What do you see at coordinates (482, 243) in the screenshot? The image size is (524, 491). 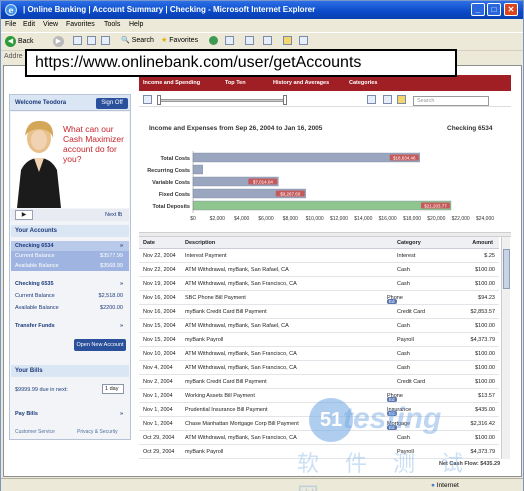 I see `col-amount: Amount` at bounding box center [482, 243].